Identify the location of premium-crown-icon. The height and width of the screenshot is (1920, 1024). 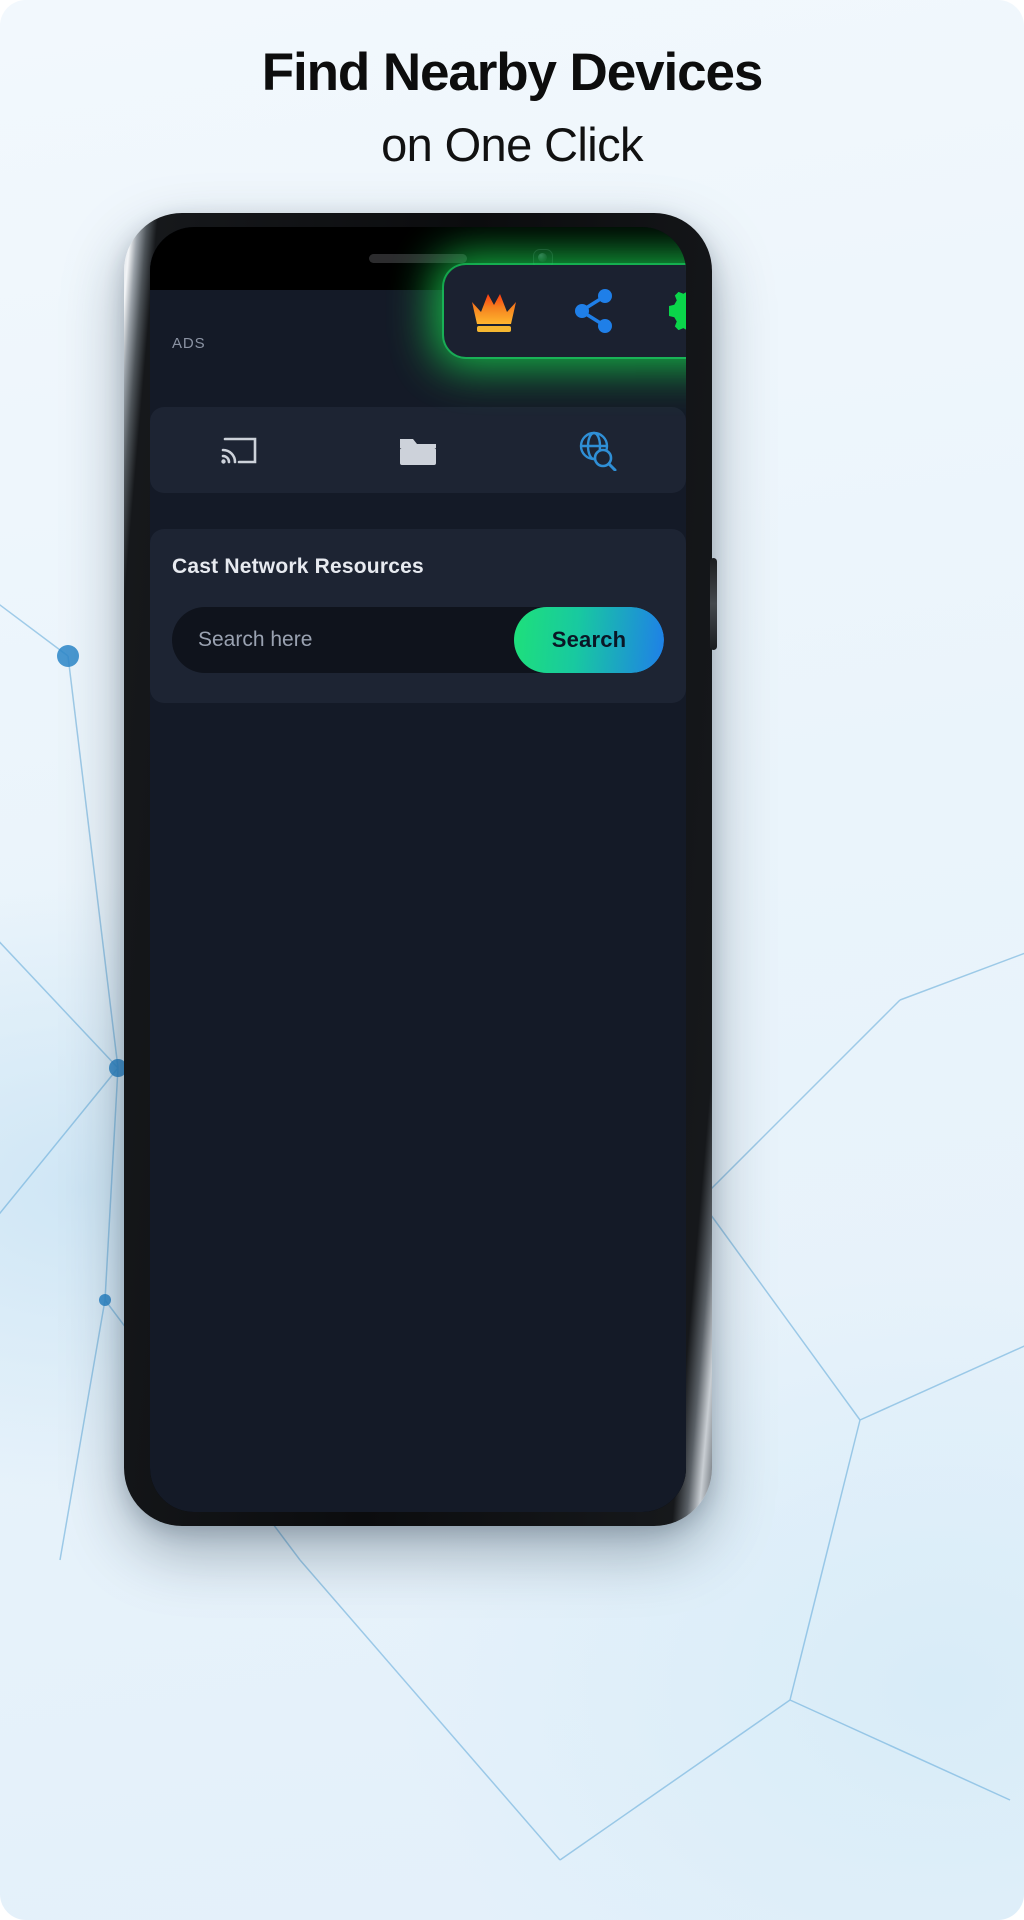
(494, 311).